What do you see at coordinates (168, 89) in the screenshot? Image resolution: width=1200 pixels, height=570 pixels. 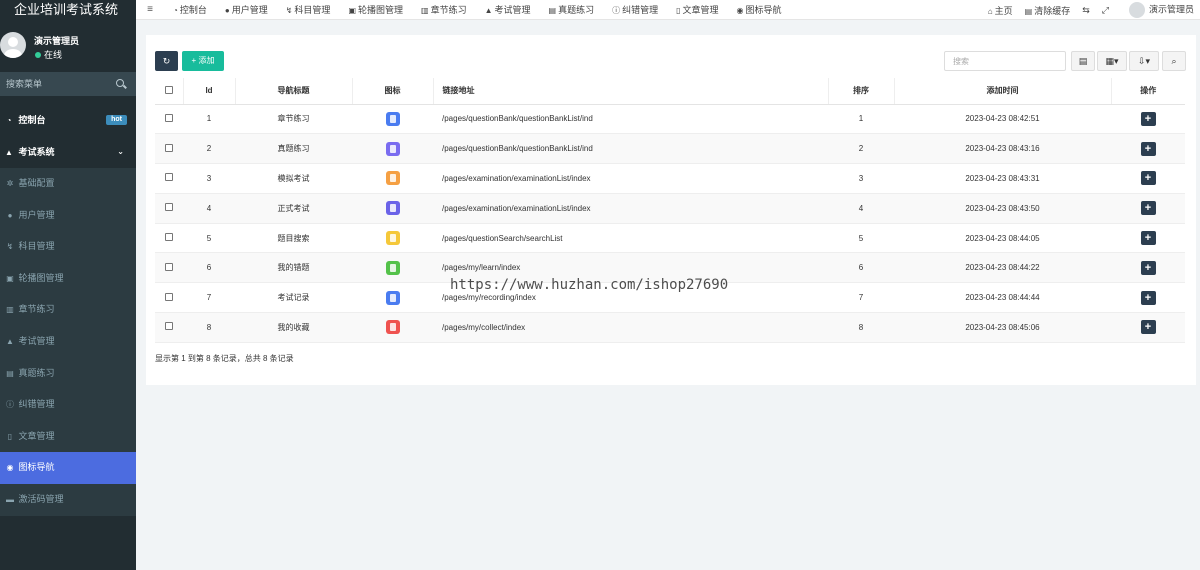 I see `select-all-checkbox` at bounding box center [168, 89].